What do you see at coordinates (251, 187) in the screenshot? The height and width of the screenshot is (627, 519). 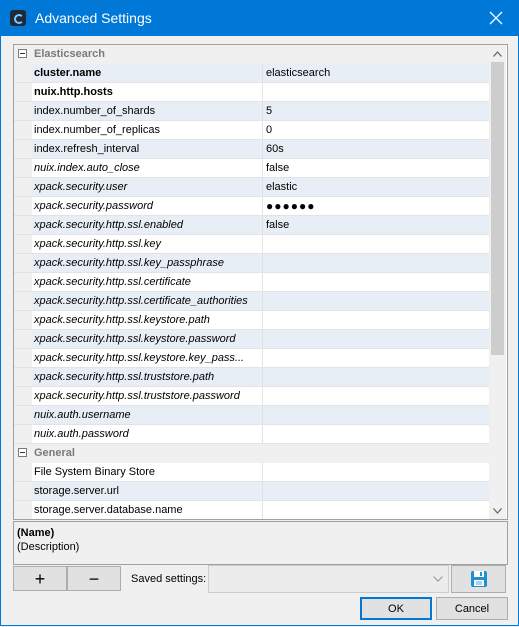 I see `property-row: xpack.security.user elastic` at bounding box center [251, 187].